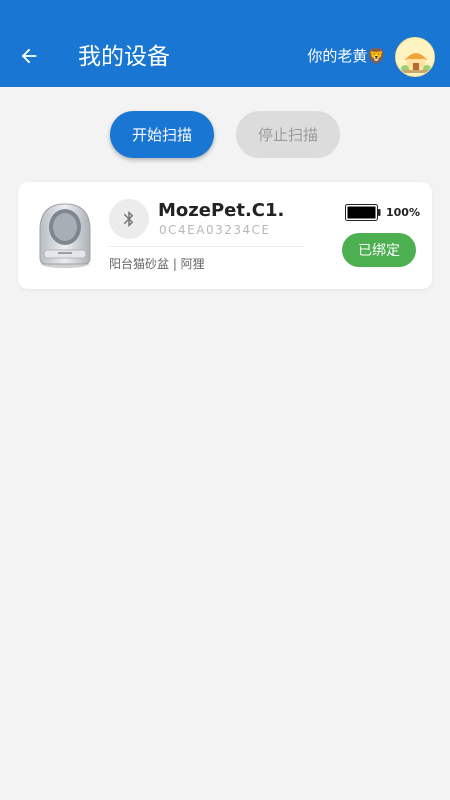 This screenshot has width=450, height=800. What do you see at coordinates (124, 57) in the screenshot?
I see `page-title: 我的设备` at bounding box center [124, 57].